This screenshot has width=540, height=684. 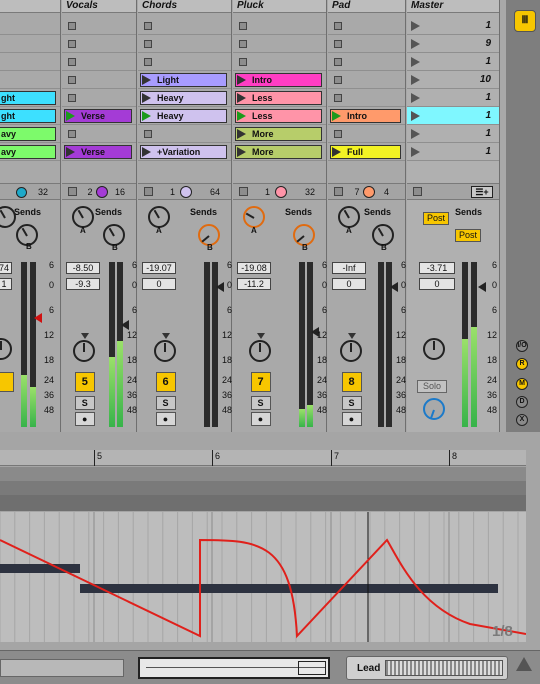 I want to click on scene-slot: 9, so click(x=453, y=44).